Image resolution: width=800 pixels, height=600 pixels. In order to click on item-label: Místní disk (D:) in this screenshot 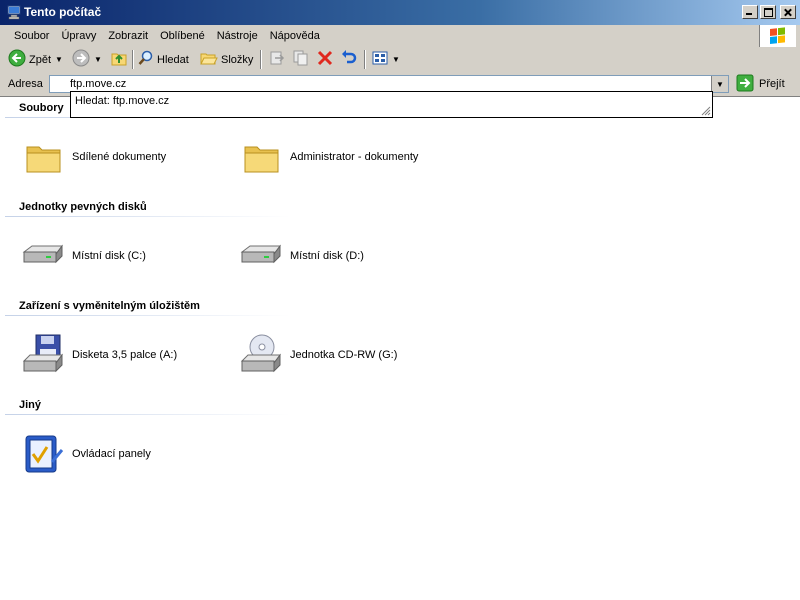, I will do `click(327, 256)`.